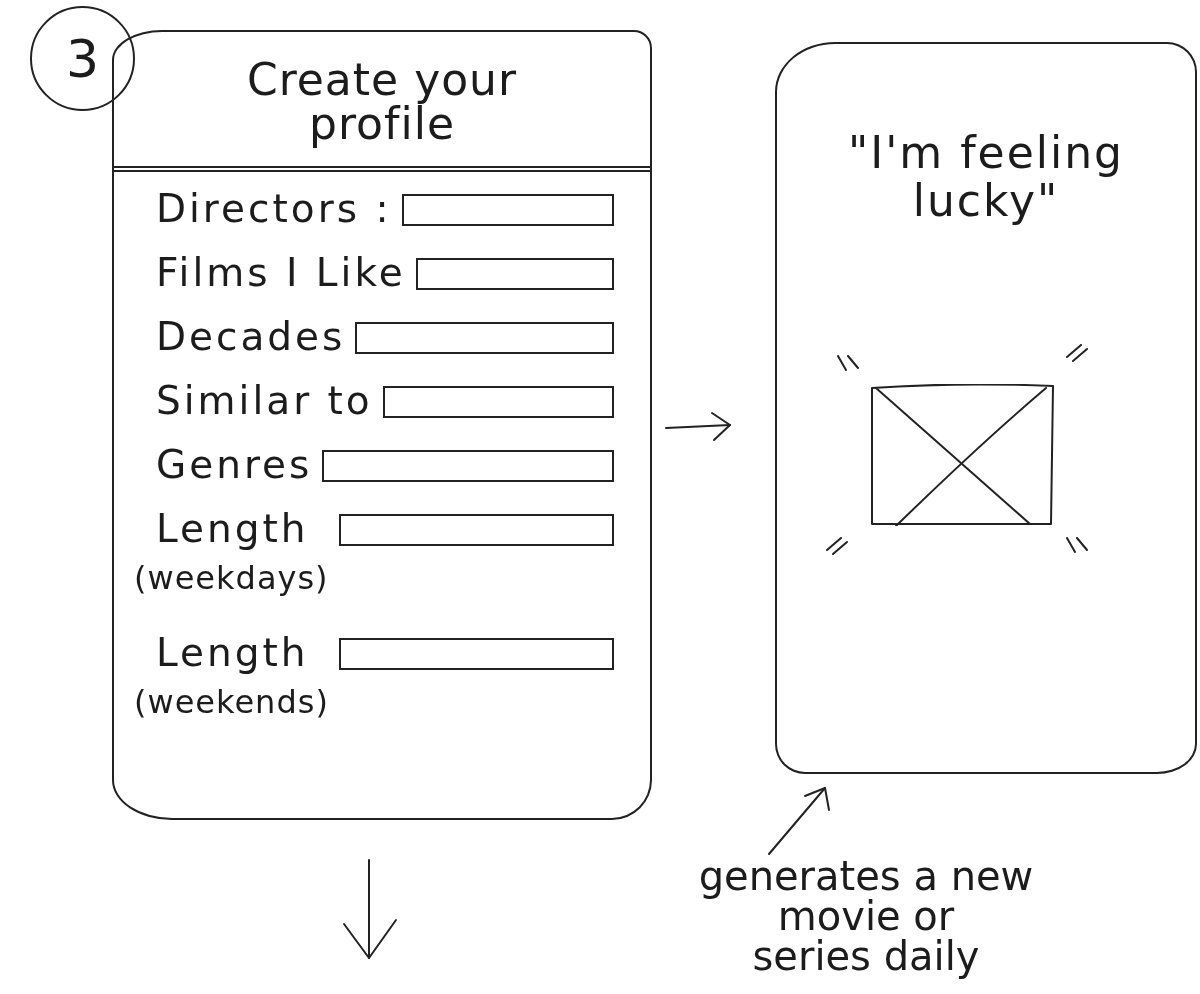 The width and height of the screenshot is (1200, 994). Describe the element at coordinates (274, 209) in the screenshot. I see `field-label: Directors :` at that location.